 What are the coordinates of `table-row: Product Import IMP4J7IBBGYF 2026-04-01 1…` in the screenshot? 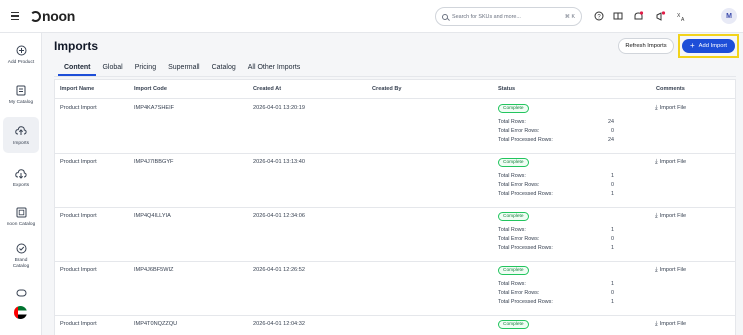 It's located at (395, 180).